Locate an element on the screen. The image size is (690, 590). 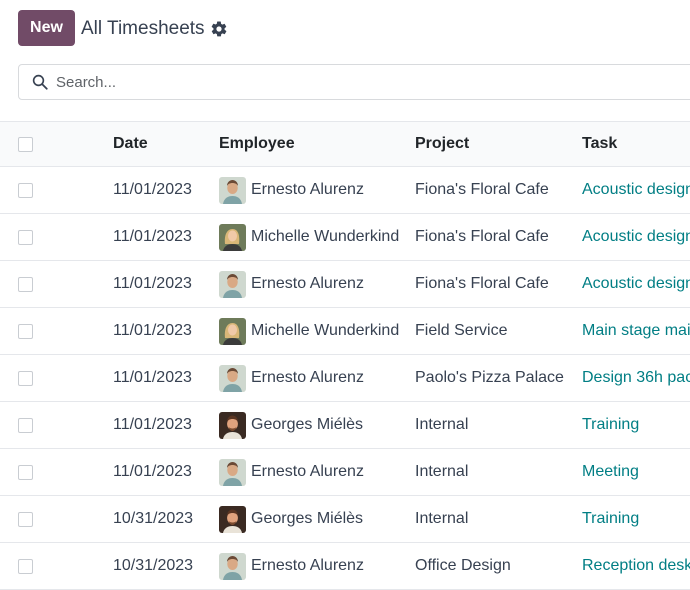
select-all-checkbox is located at coordinates (25, 144).